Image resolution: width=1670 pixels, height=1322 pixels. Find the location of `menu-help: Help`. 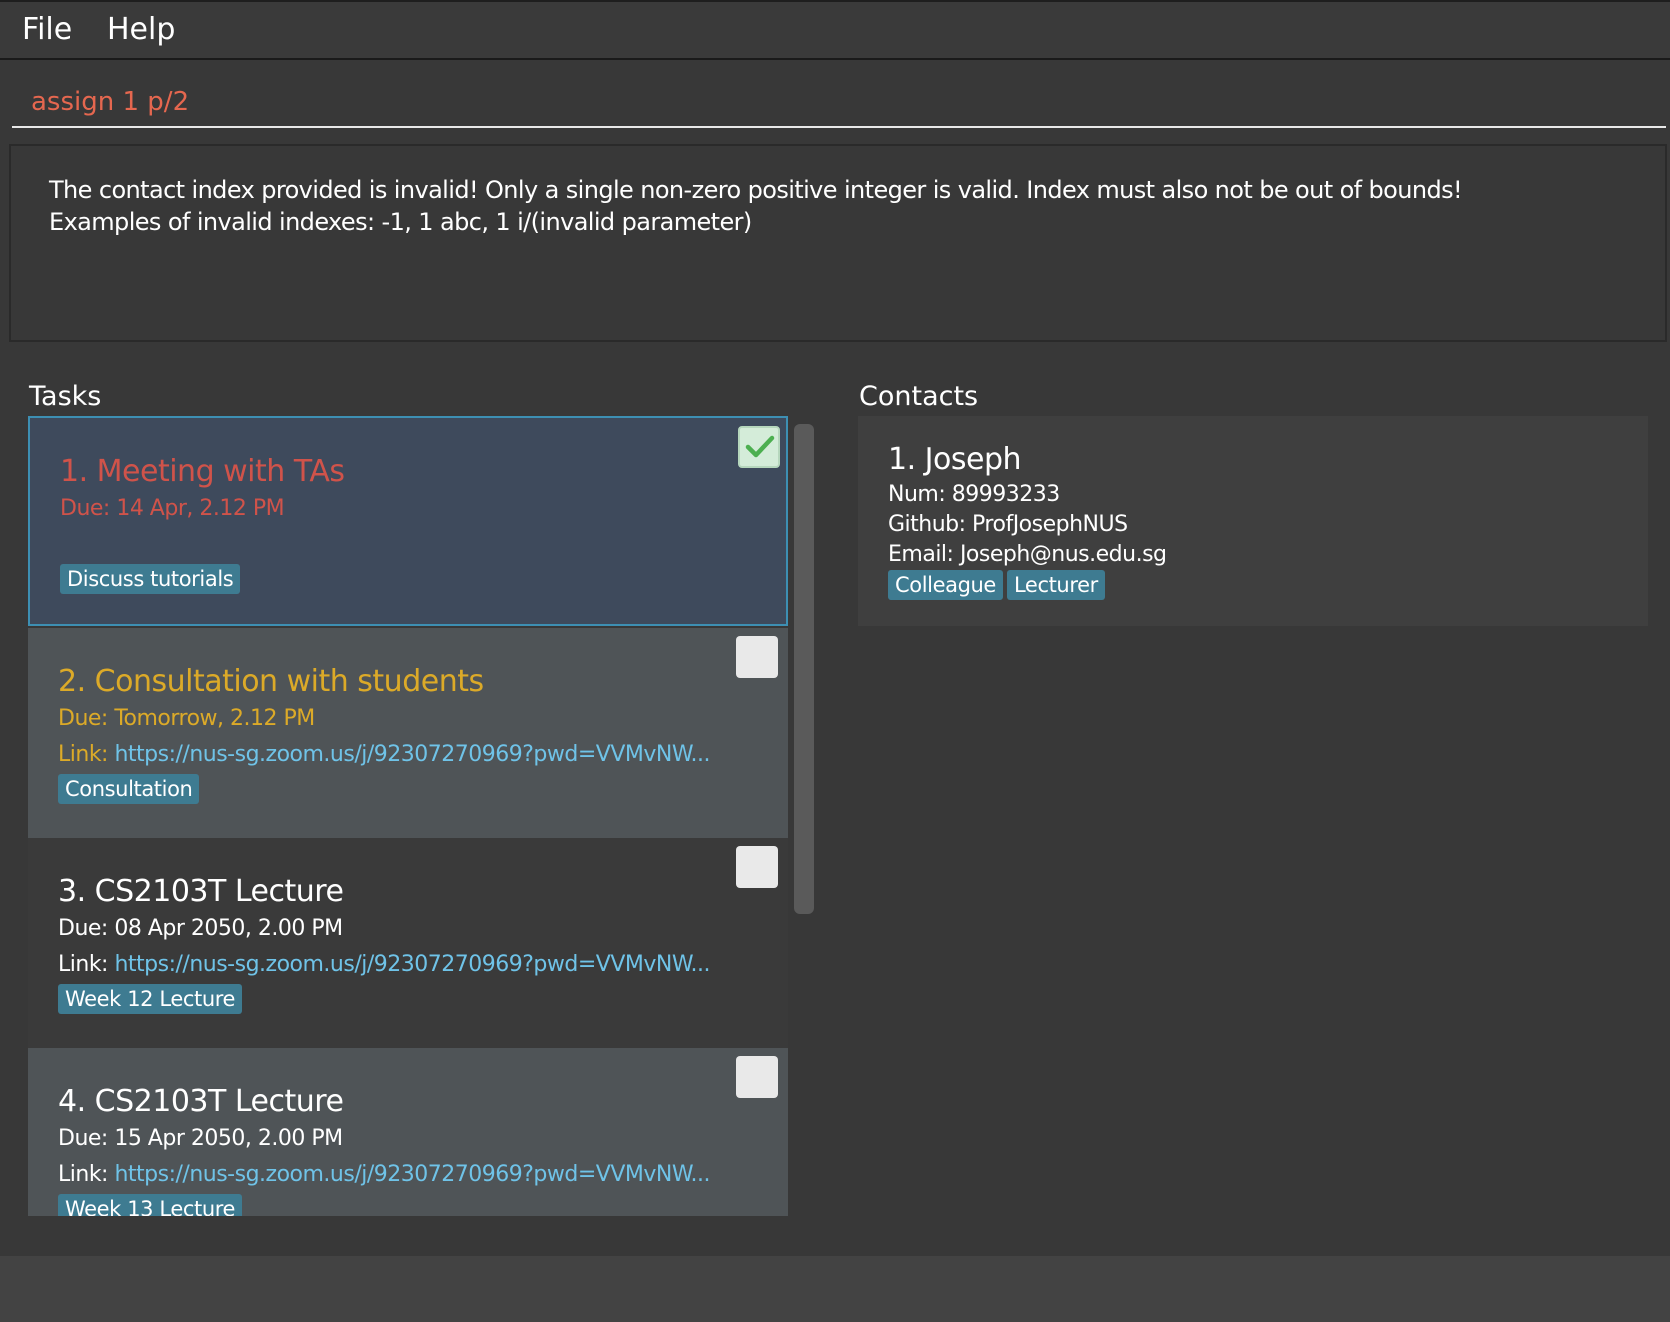

menu-help: Help is located at coordinates (141, 29).